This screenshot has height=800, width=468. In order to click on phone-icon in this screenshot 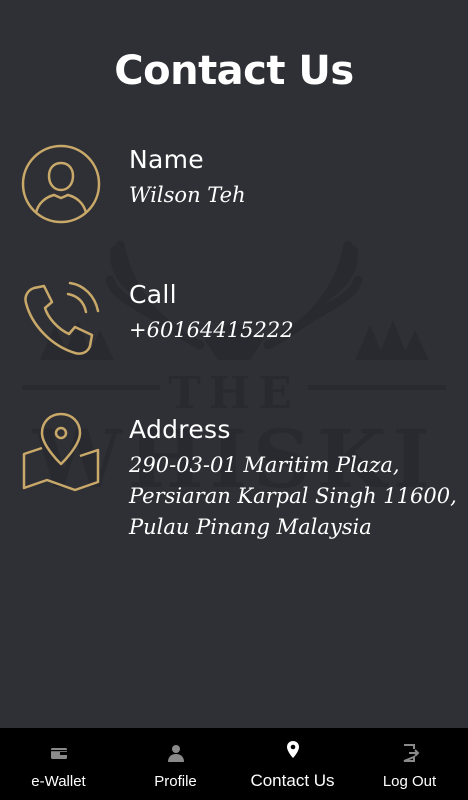, I will do `click(62, 318)`.